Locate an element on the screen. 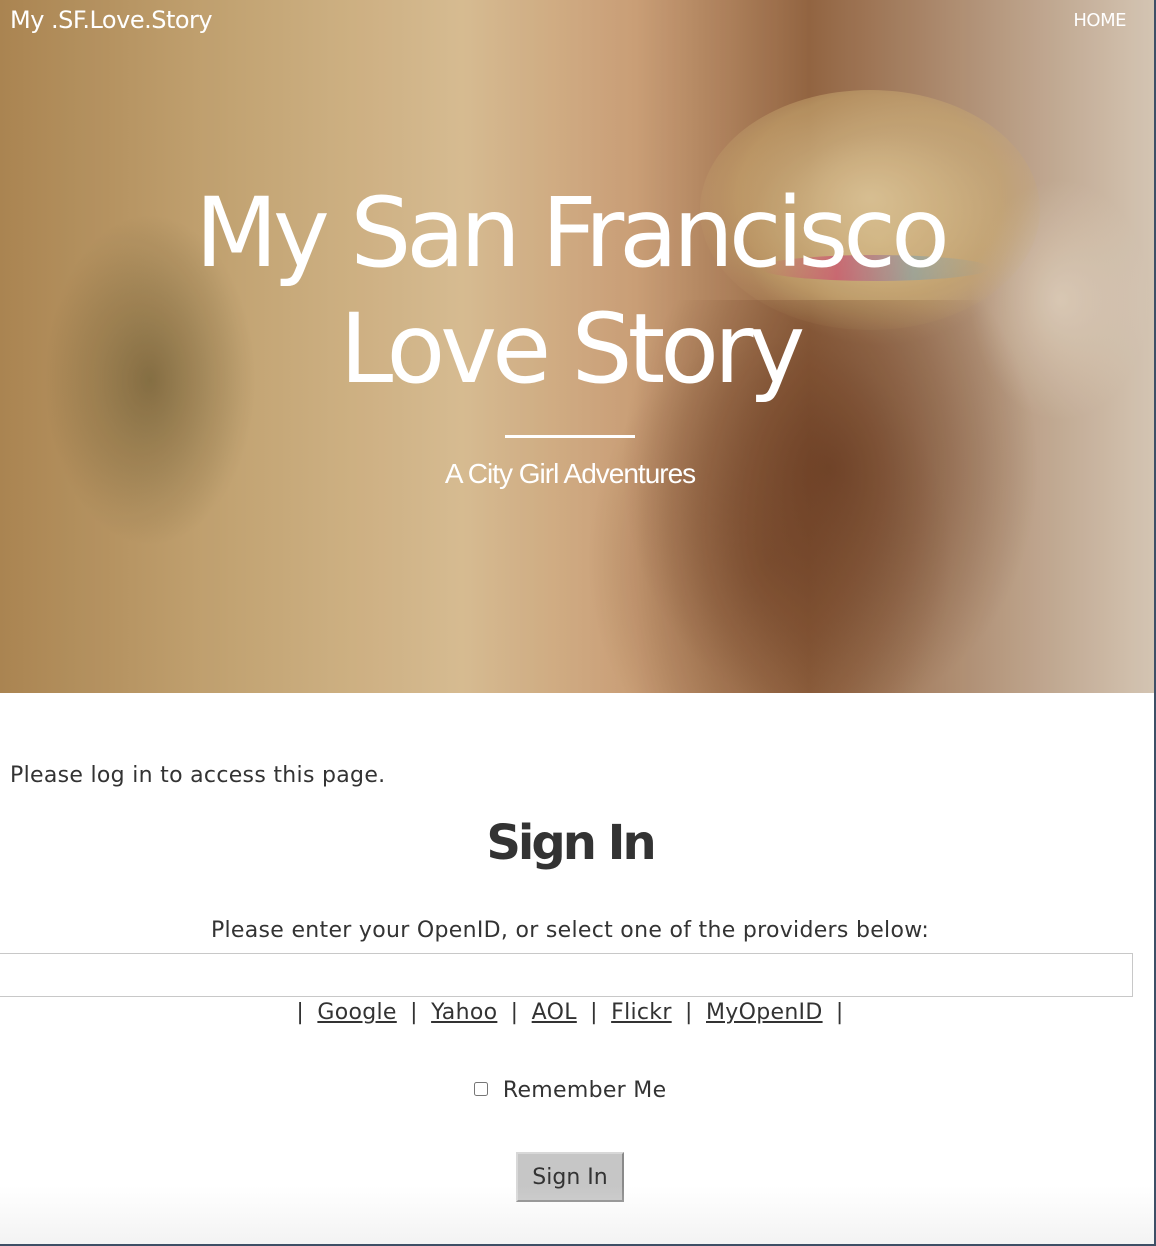 The height and width of the screenshot is (1246, 1156). remember-me-row: Remember Me is located at coordinates (570, 1090).